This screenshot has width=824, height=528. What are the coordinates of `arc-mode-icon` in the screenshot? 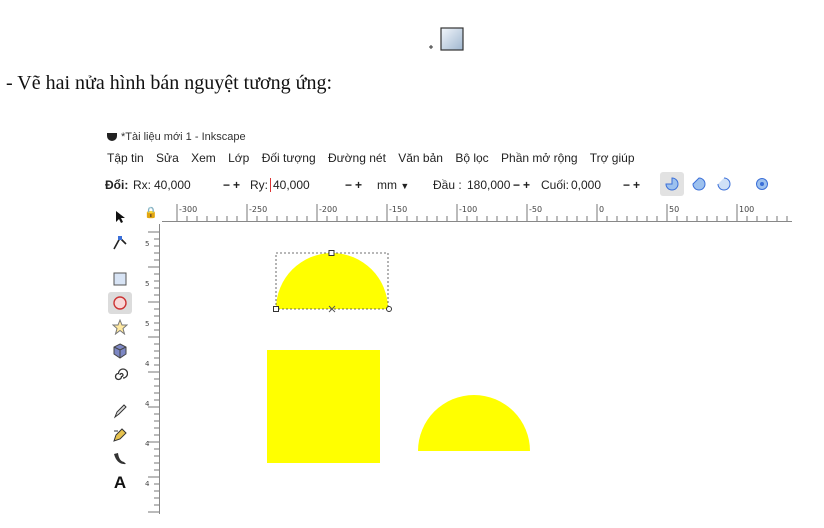 It's located at (724, 184).